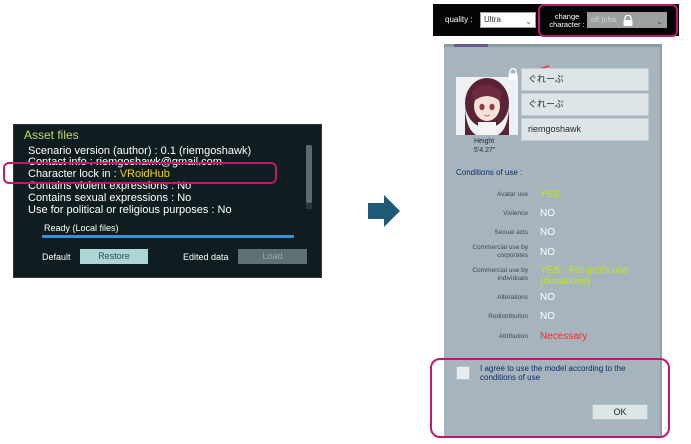 Image resolution: width=691 pixels, height=444 pixels. What do you see at coordinates (528, 21) in the screenshot?
I see `chevron-down-icon: ⌄` at bounding box center [528, 21].